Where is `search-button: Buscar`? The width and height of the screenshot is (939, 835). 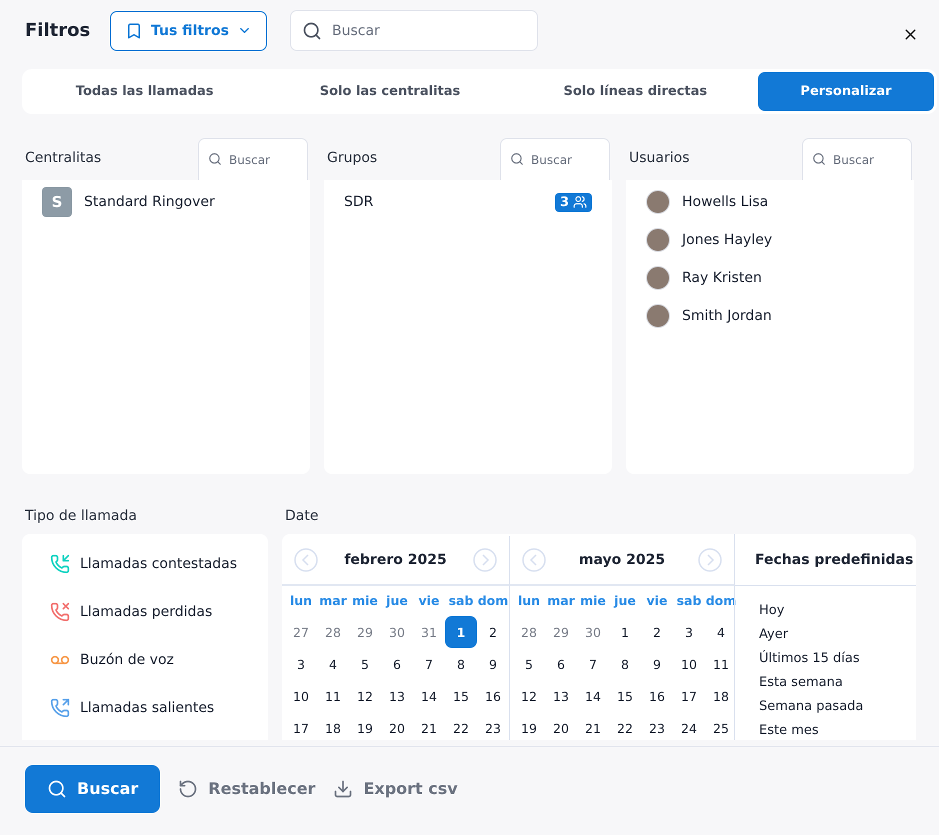
search-button: Buscar is located at coordinates (92, 788).